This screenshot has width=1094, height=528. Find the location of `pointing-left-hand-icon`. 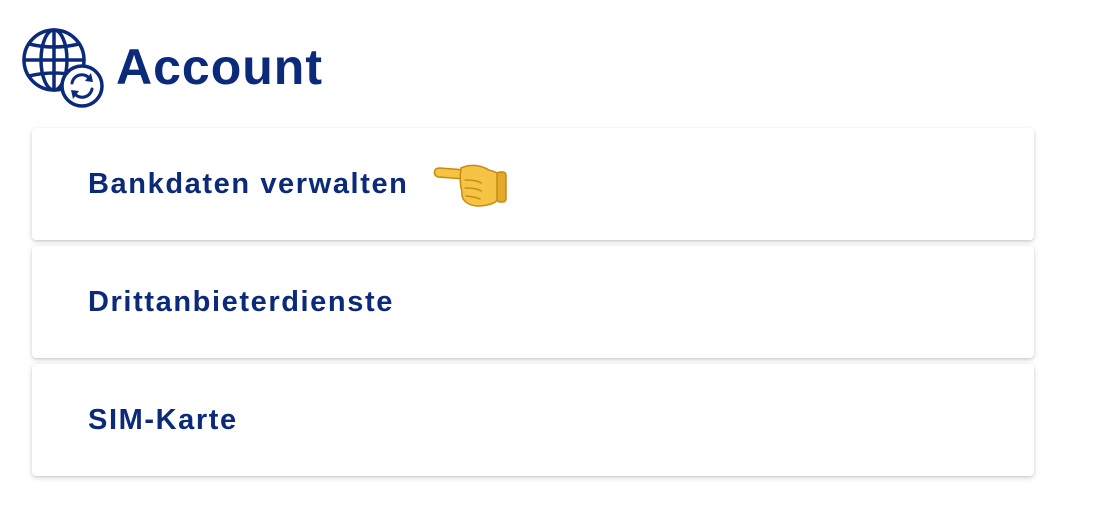

pointing-left-hand-icon is located at coordinates (470, 185).